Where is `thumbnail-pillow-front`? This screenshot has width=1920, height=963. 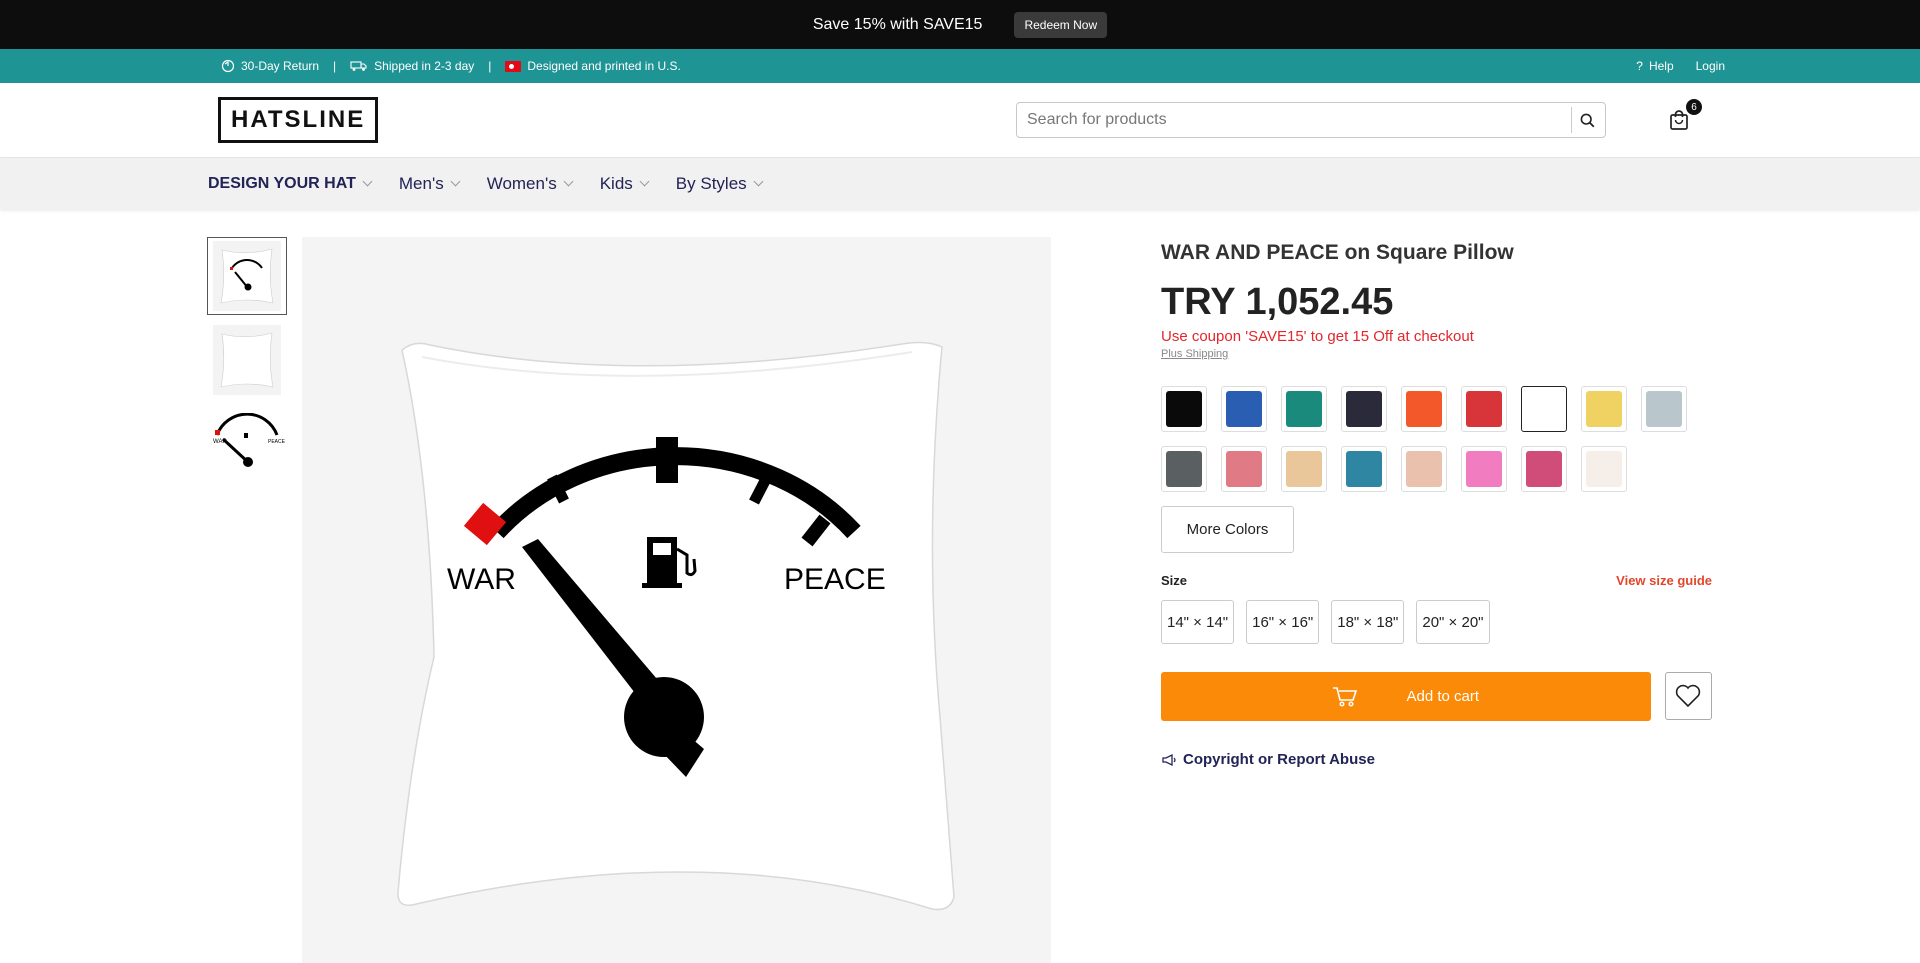
thumbnail-pillow-front is located at coordinates (247, 276).